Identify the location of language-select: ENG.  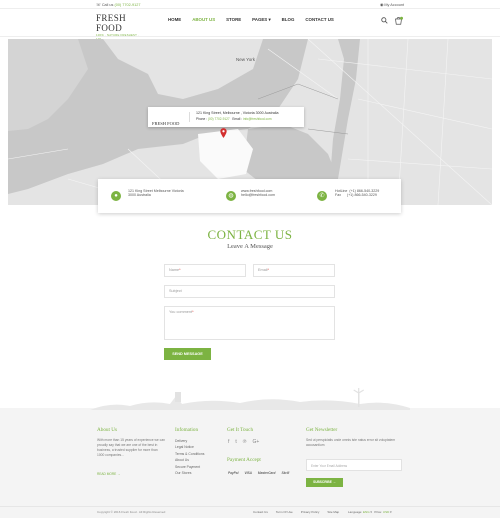
(366, 512).